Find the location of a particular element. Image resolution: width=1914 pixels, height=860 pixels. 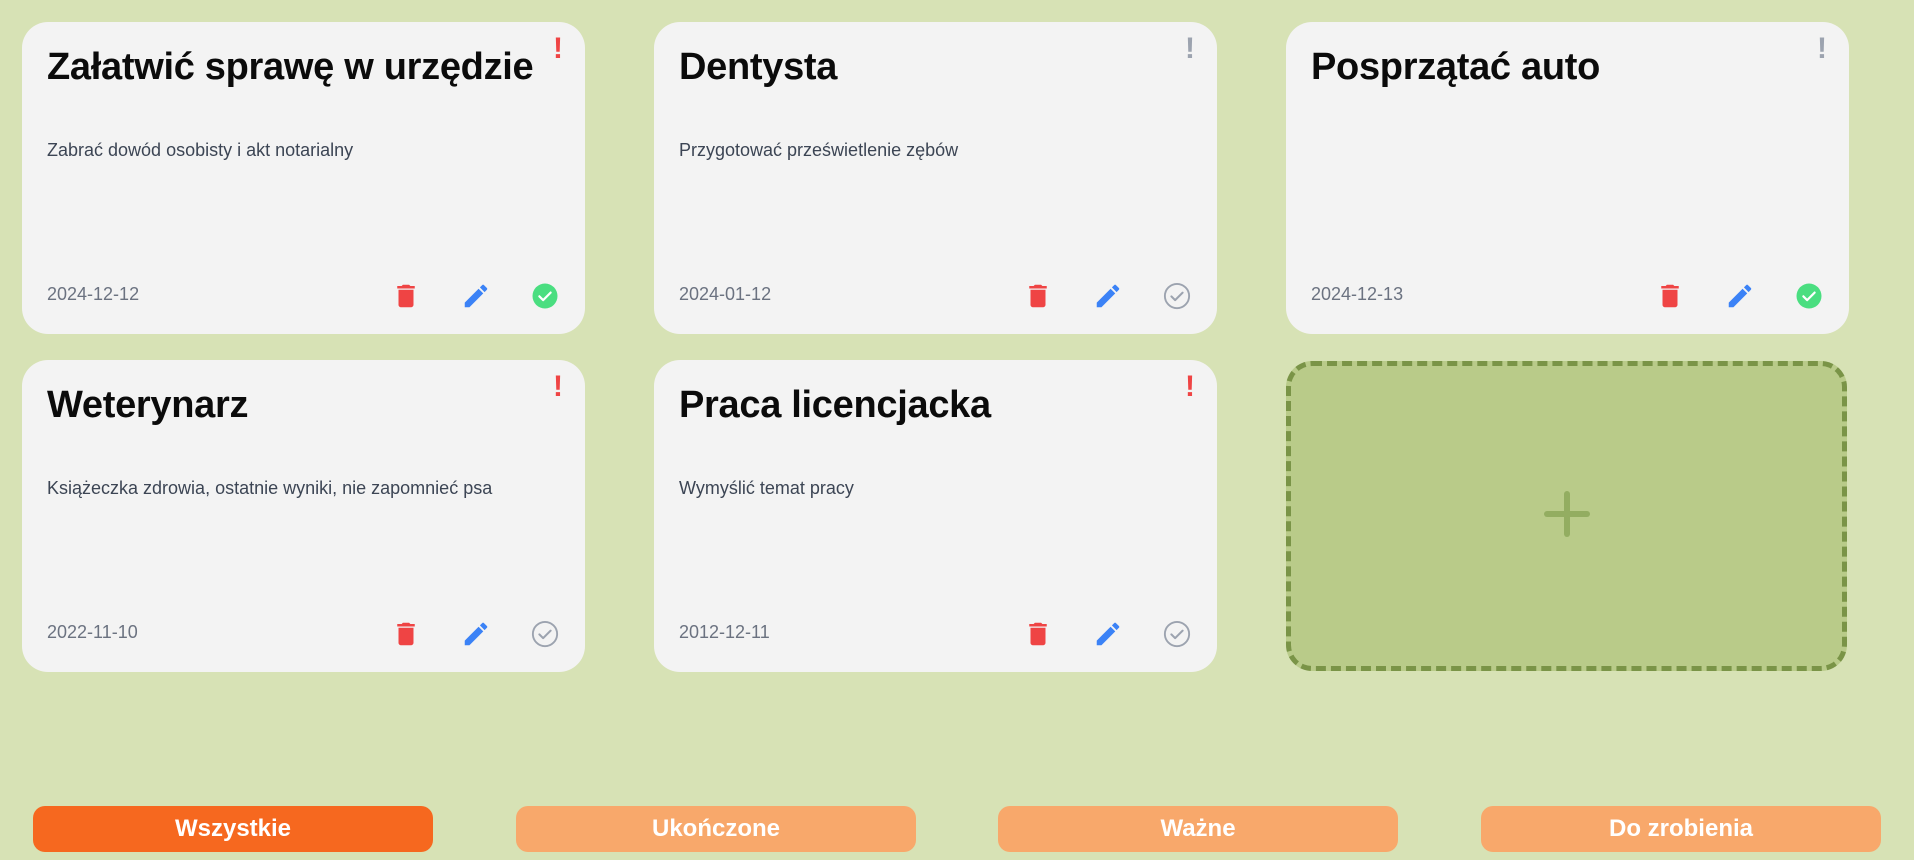

add-task-button is located at coordinates (1566, 516).